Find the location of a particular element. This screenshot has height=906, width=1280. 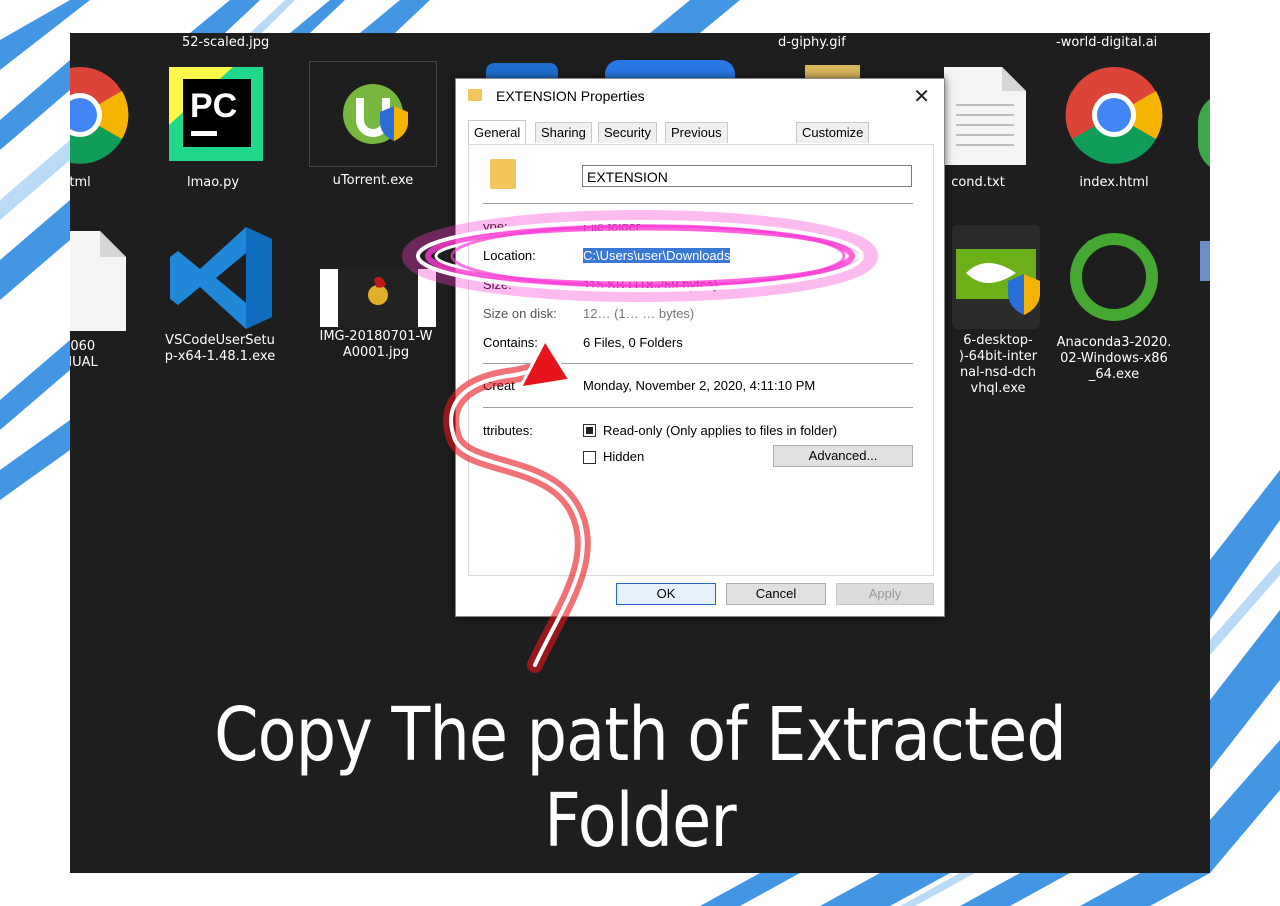

desktop-icon-html: o.html is located at coordinates (105, 128).